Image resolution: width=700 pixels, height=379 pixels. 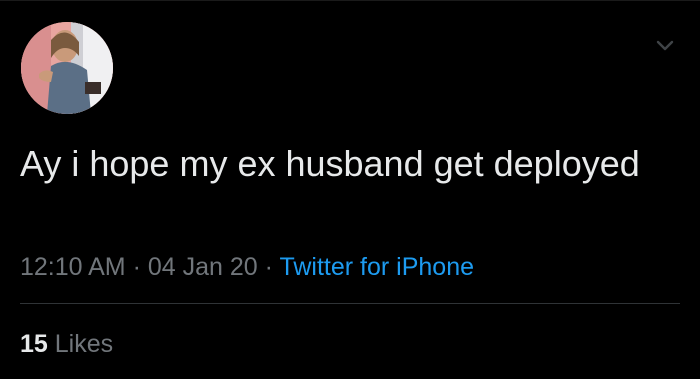 What do you see at coordinates (376, 267) in the screenshot?
I see `tweet-source-link: Twitter for iPhone` at bounding box center [376, 267].